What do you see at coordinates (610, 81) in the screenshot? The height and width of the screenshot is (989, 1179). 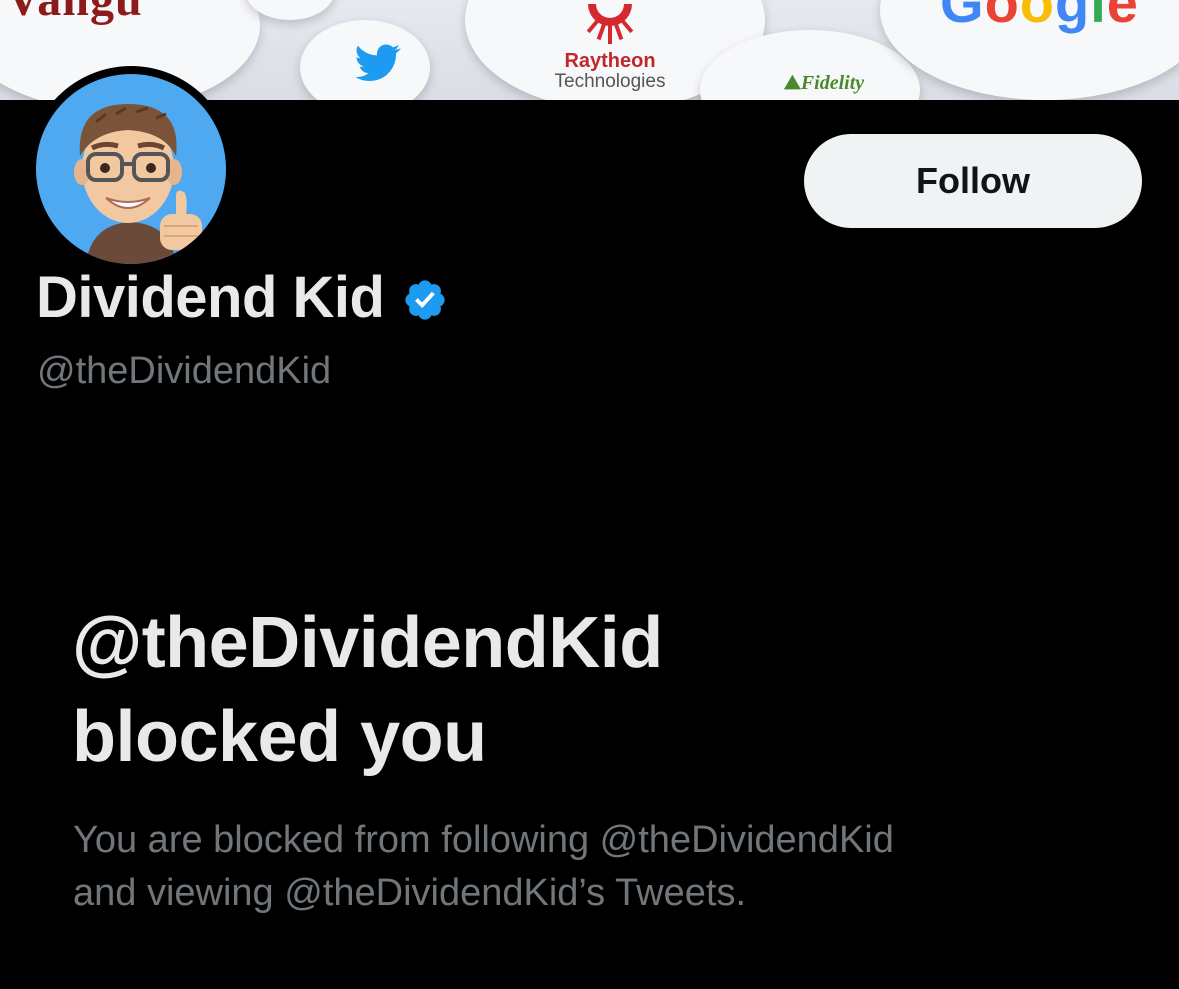 I see `raytheon-logo-subtitle: Technologies` at bounding box center [610, 81].